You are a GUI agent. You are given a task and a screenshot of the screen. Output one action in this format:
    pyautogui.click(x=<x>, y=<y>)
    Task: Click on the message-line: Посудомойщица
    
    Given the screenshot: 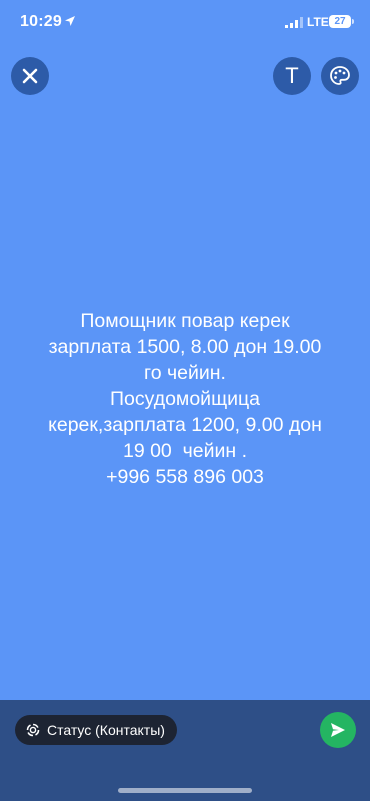 What is the action you would take?
    pyautogui.click(x=185, y=399)
    